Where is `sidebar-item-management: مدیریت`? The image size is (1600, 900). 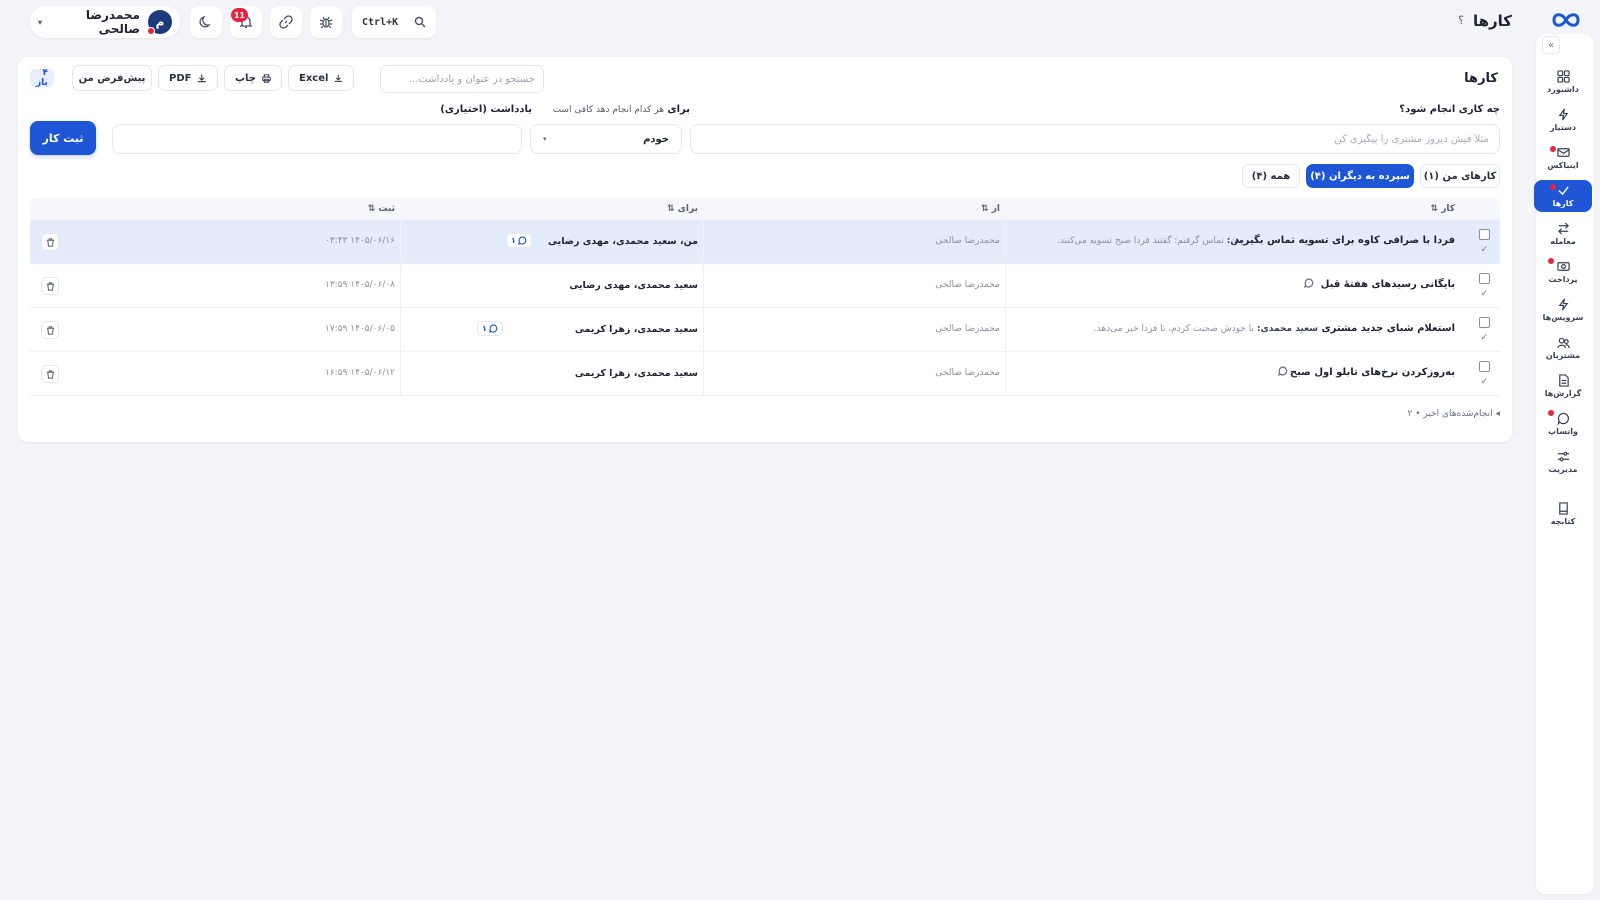 sidebar-item-management: مدیریت is located at coordinates (1563, 462).